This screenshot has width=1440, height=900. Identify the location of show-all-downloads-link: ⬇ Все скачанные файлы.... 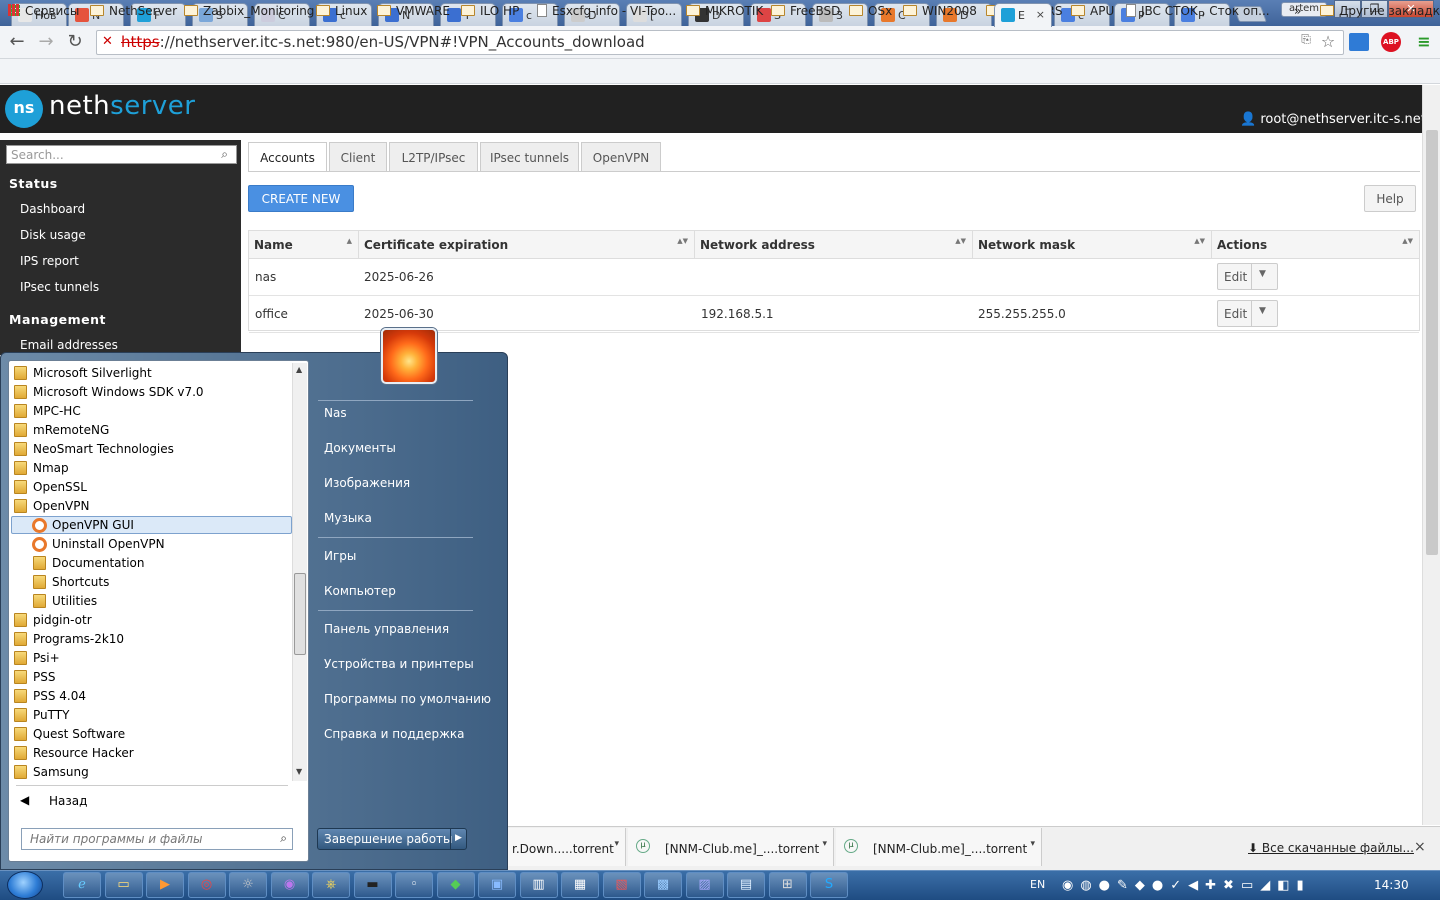
(1331, 848).